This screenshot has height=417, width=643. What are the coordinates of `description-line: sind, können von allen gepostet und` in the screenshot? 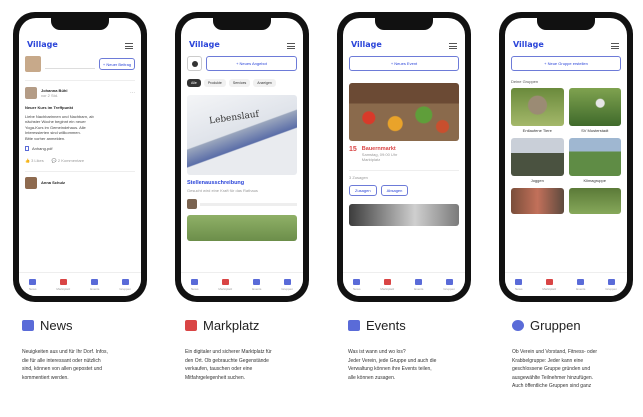 It's located at (62, 369).